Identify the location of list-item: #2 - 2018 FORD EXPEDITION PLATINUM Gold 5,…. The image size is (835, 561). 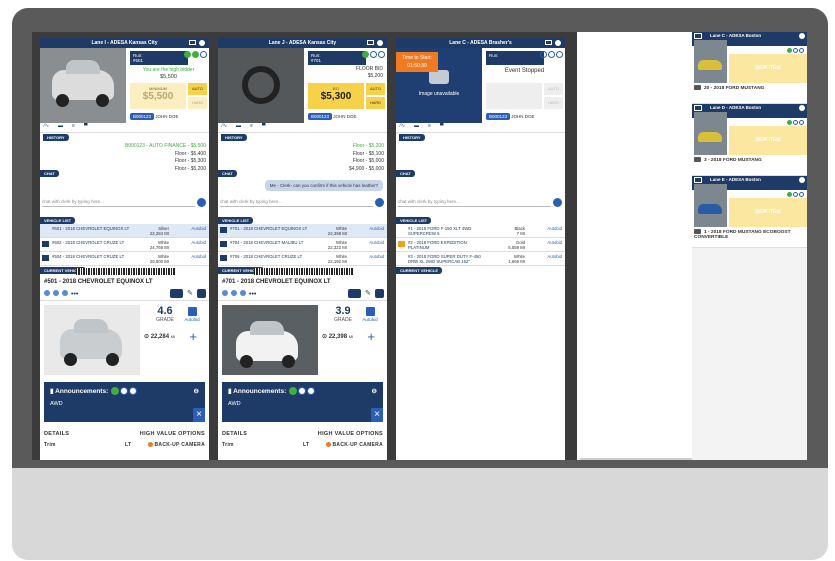
(480, 245).